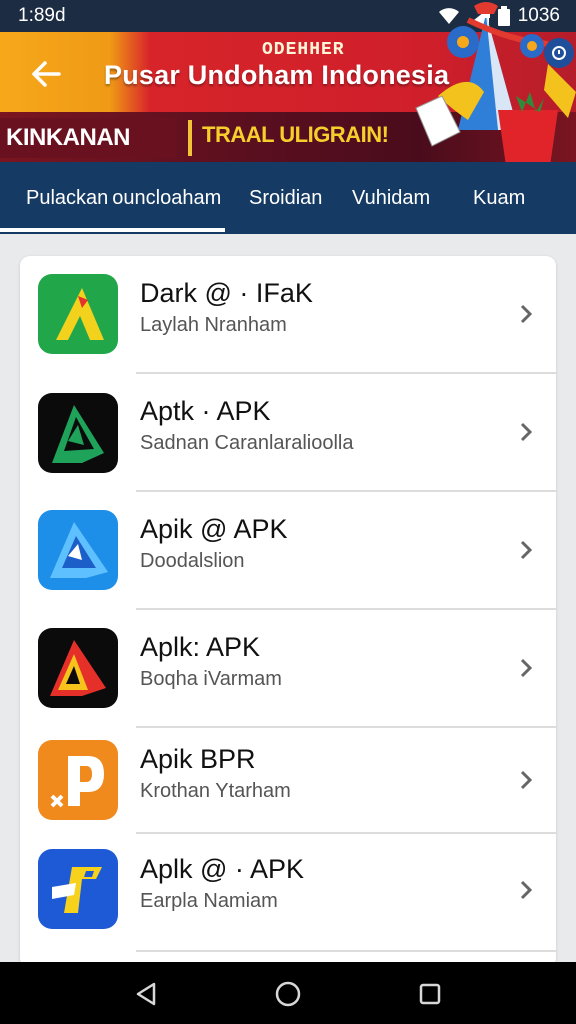 The width and height of the screenshot is (576, 1024). I want to click on help-icon, so click(559, 53).